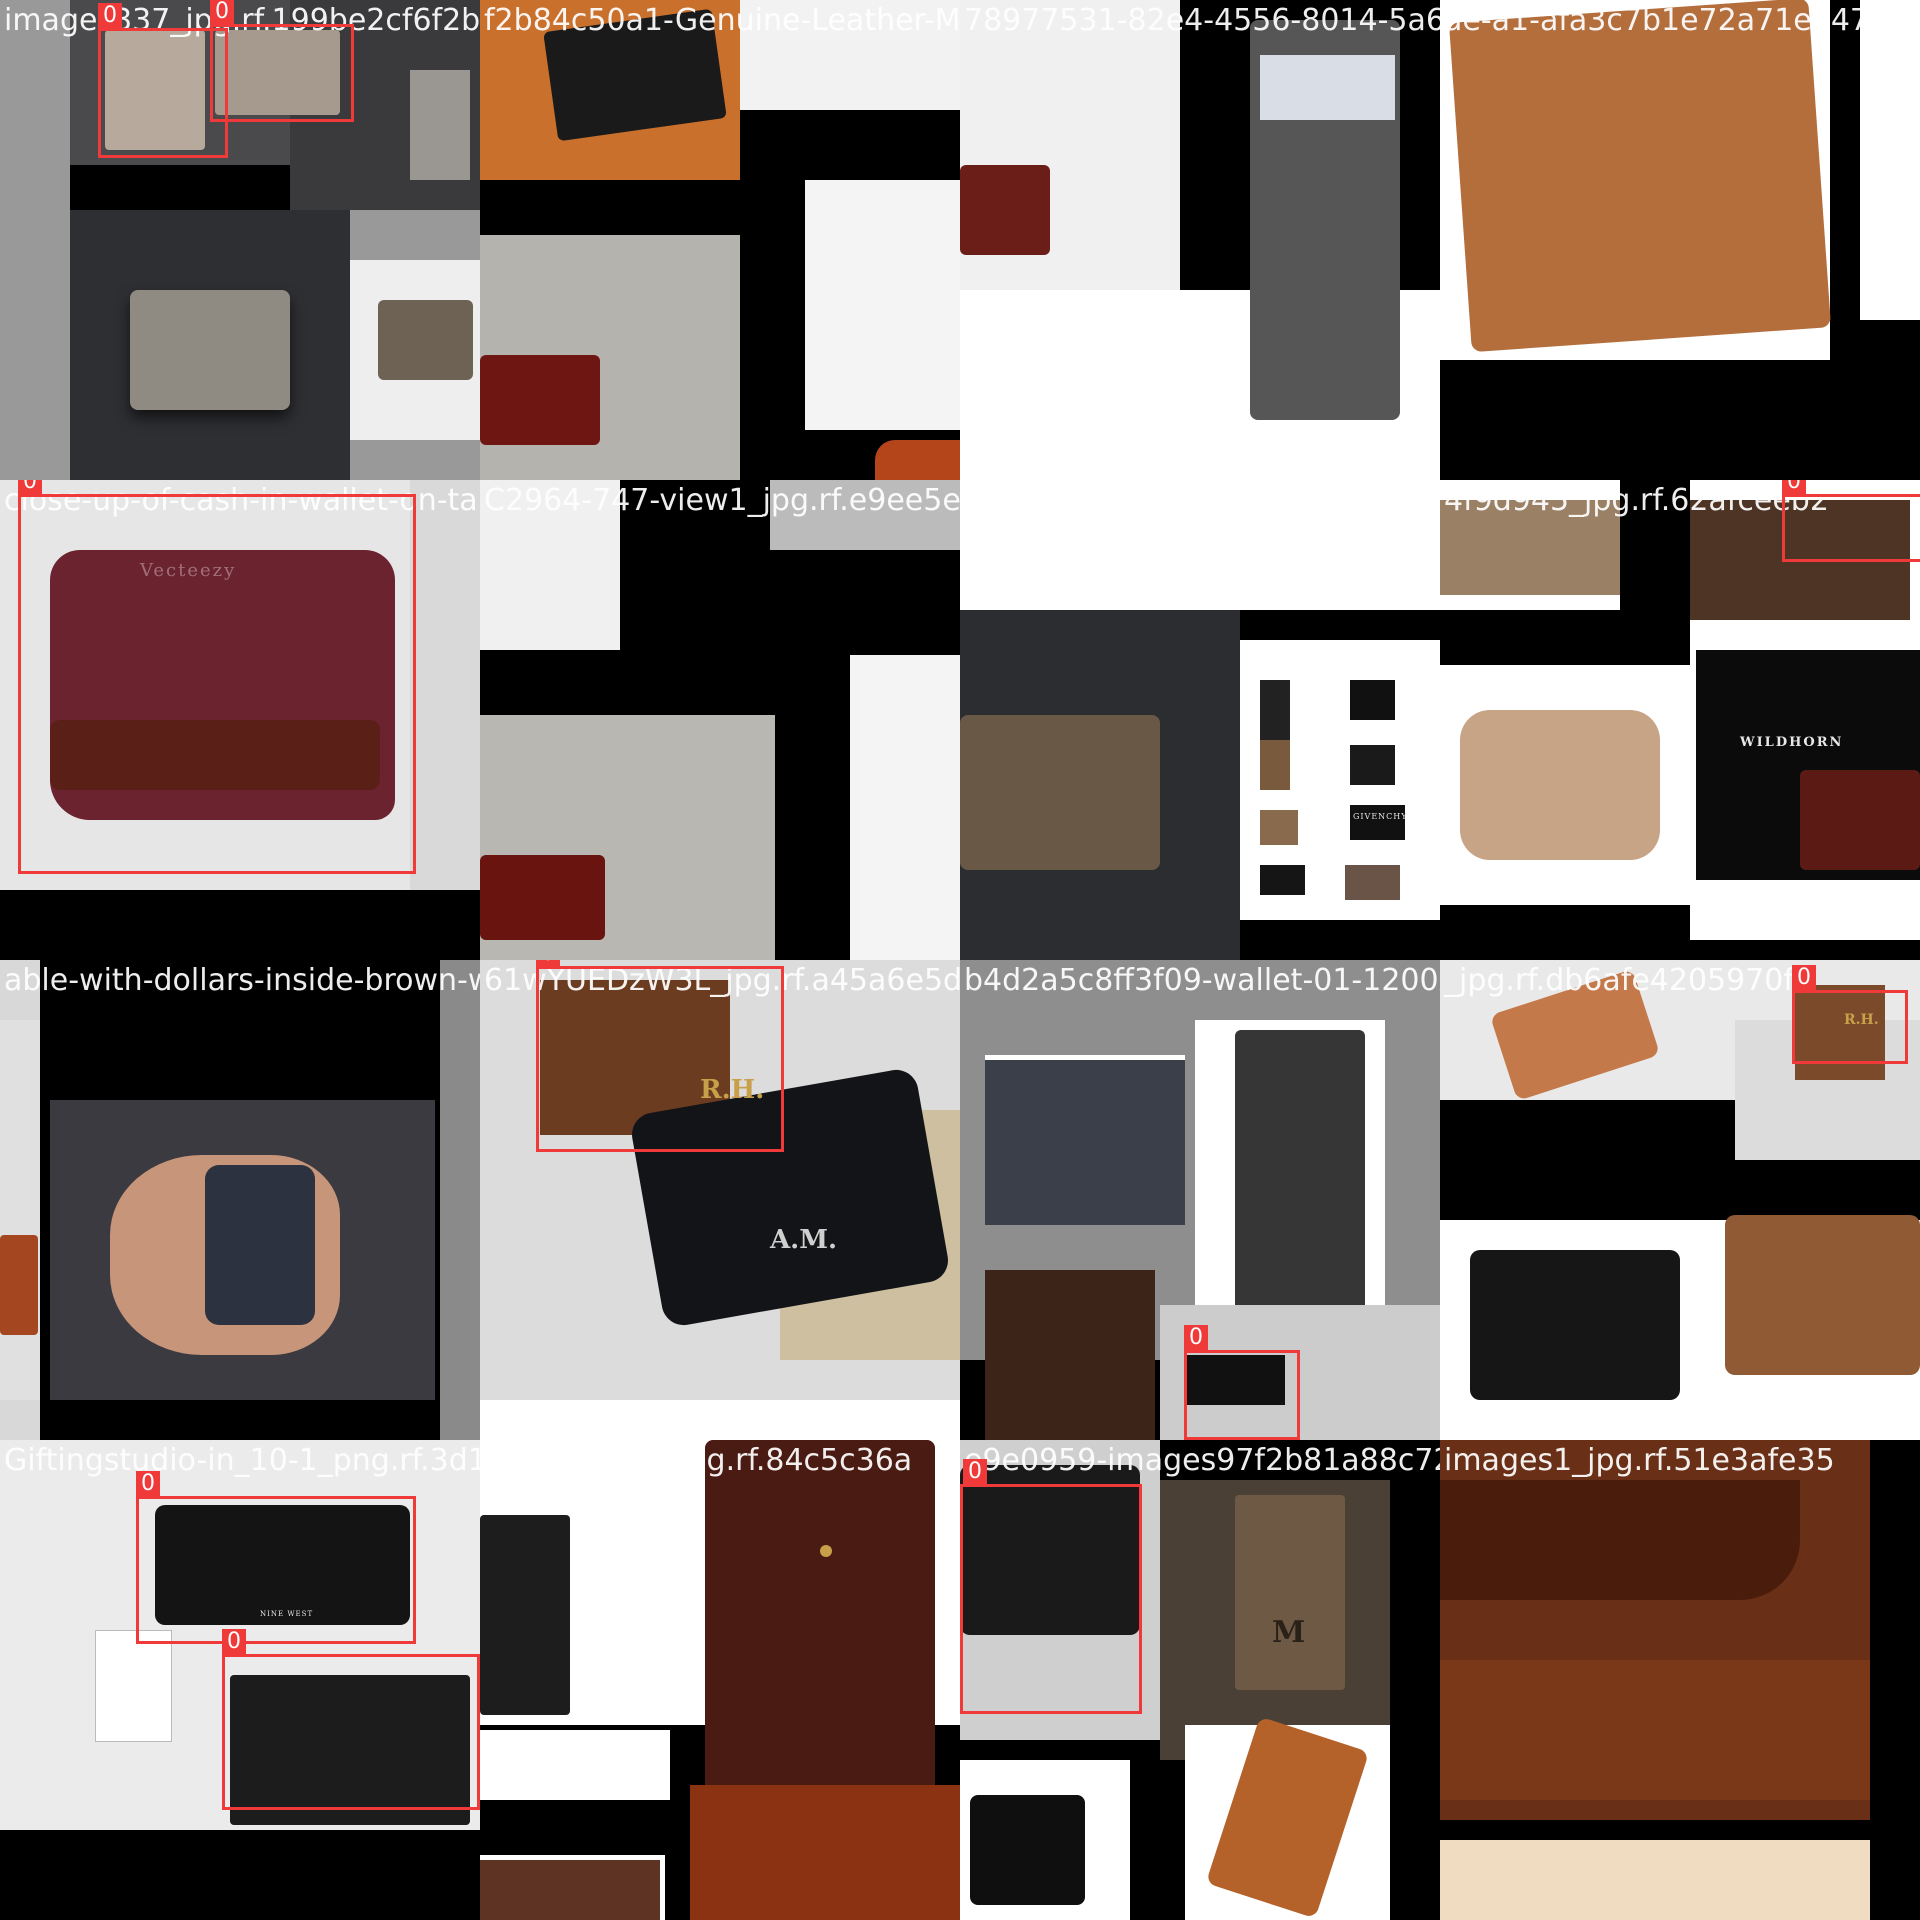 The width and height of the screenshot is (1920, 1920). I want to click on image-filename: 4f9d945_jpg.rf.62afceeb2, so click(1636, 500).